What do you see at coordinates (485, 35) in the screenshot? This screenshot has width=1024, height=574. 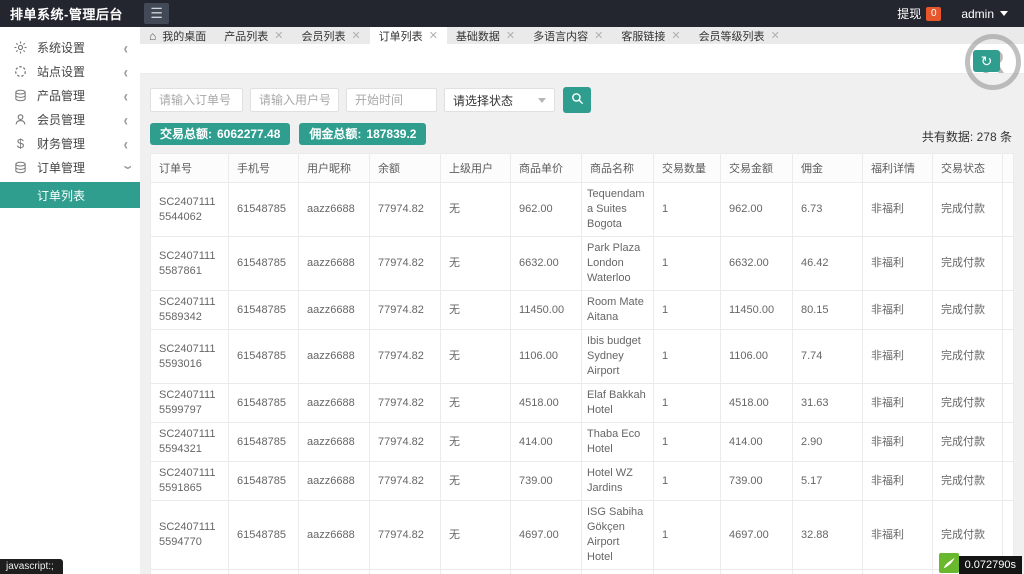 I see `tab-basic-data: 基础数据 ✕` at bounding box center [485, 35].